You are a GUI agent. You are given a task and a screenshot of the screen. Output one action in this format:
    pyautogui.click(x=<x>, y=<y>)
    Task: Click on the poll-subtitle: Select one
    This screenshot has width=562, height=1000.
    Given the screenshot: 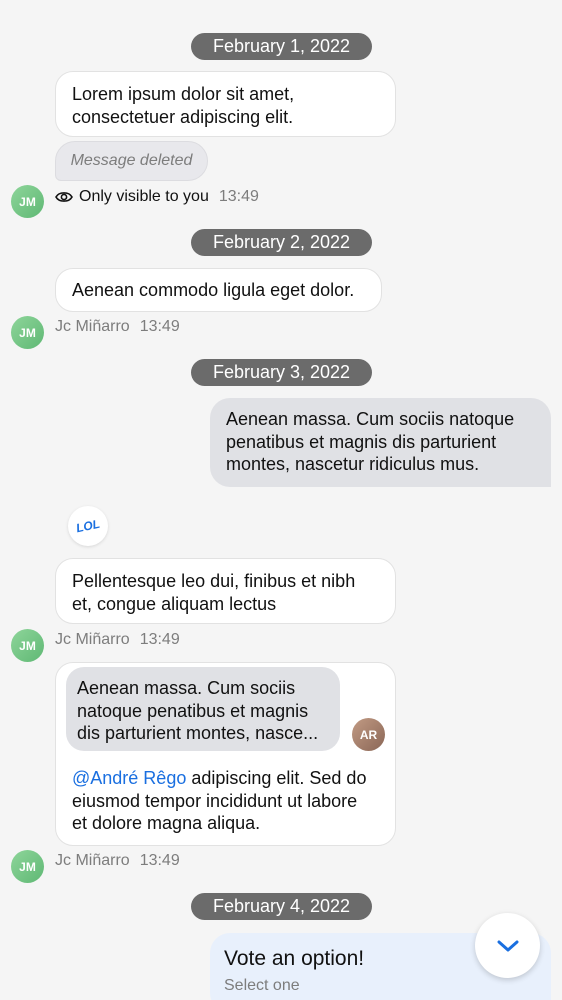 What is the action you would take?
    pyautogui.click(x=262, y=985)
    